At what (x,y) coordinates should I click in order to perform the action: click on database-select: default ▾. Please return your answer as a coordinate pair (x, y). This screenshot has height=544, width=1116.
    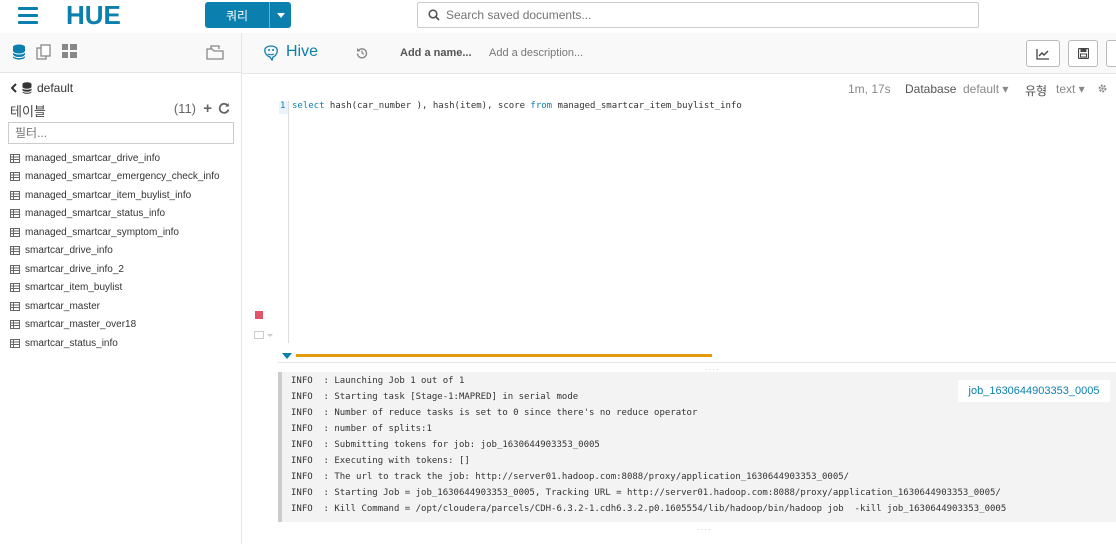
    Looking at the image, I should click on (985, 89).